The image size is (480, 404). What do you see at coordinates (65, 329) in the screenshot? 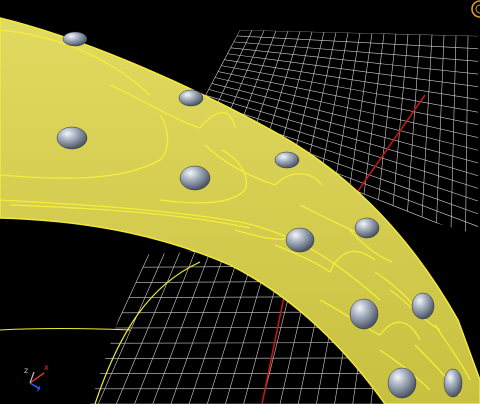
I see `ring-inner-edge` at bounding box center [65, 329].